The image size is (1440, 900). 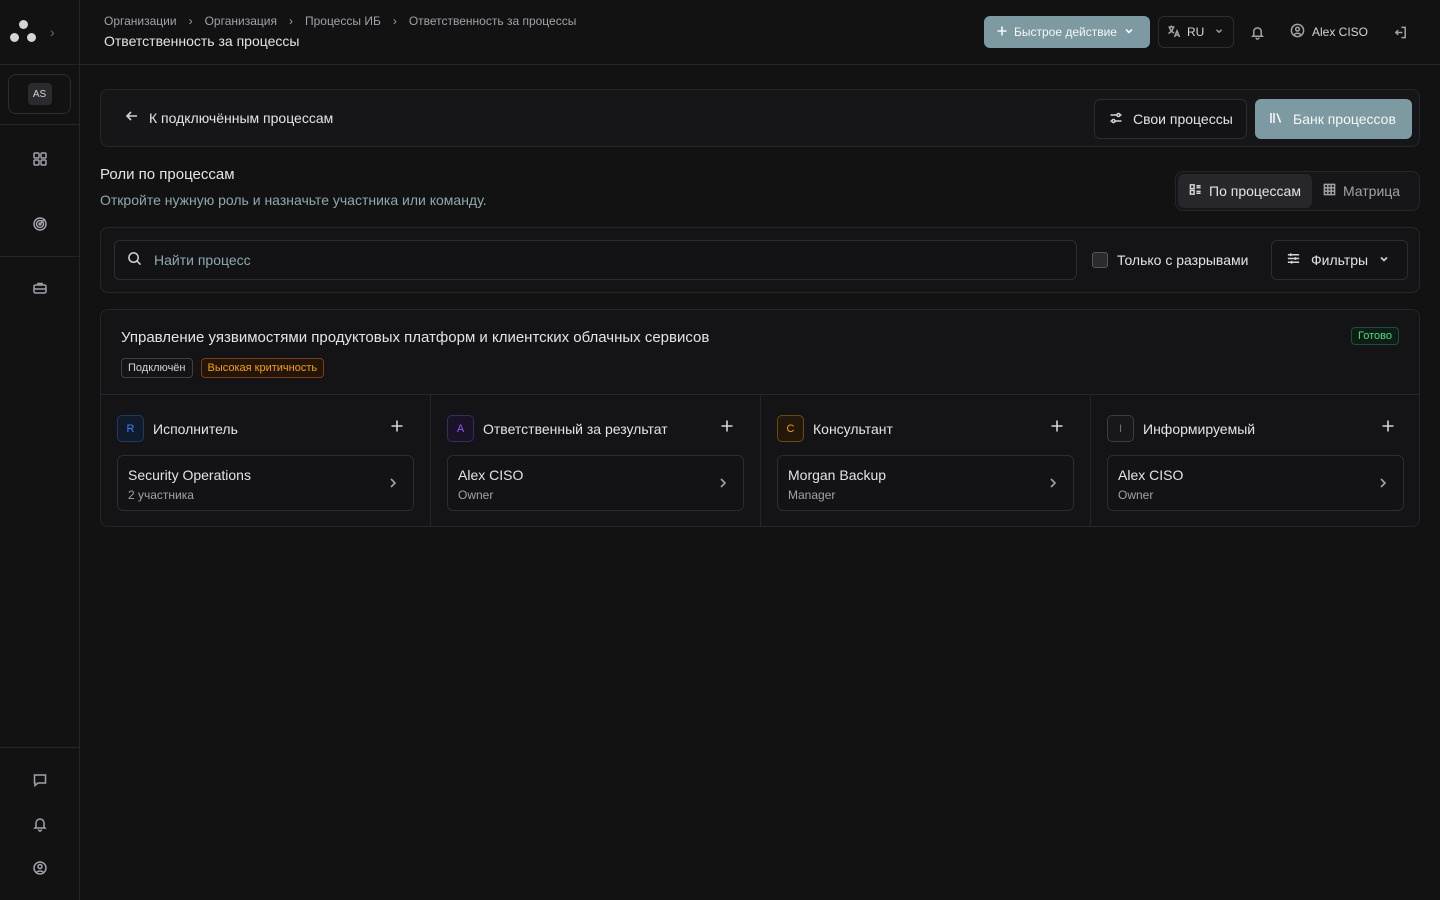 What do you see at coordinates (853, 428) in the screenshot?
I see `role-label: Консультант` at bounding box center [853, 428].